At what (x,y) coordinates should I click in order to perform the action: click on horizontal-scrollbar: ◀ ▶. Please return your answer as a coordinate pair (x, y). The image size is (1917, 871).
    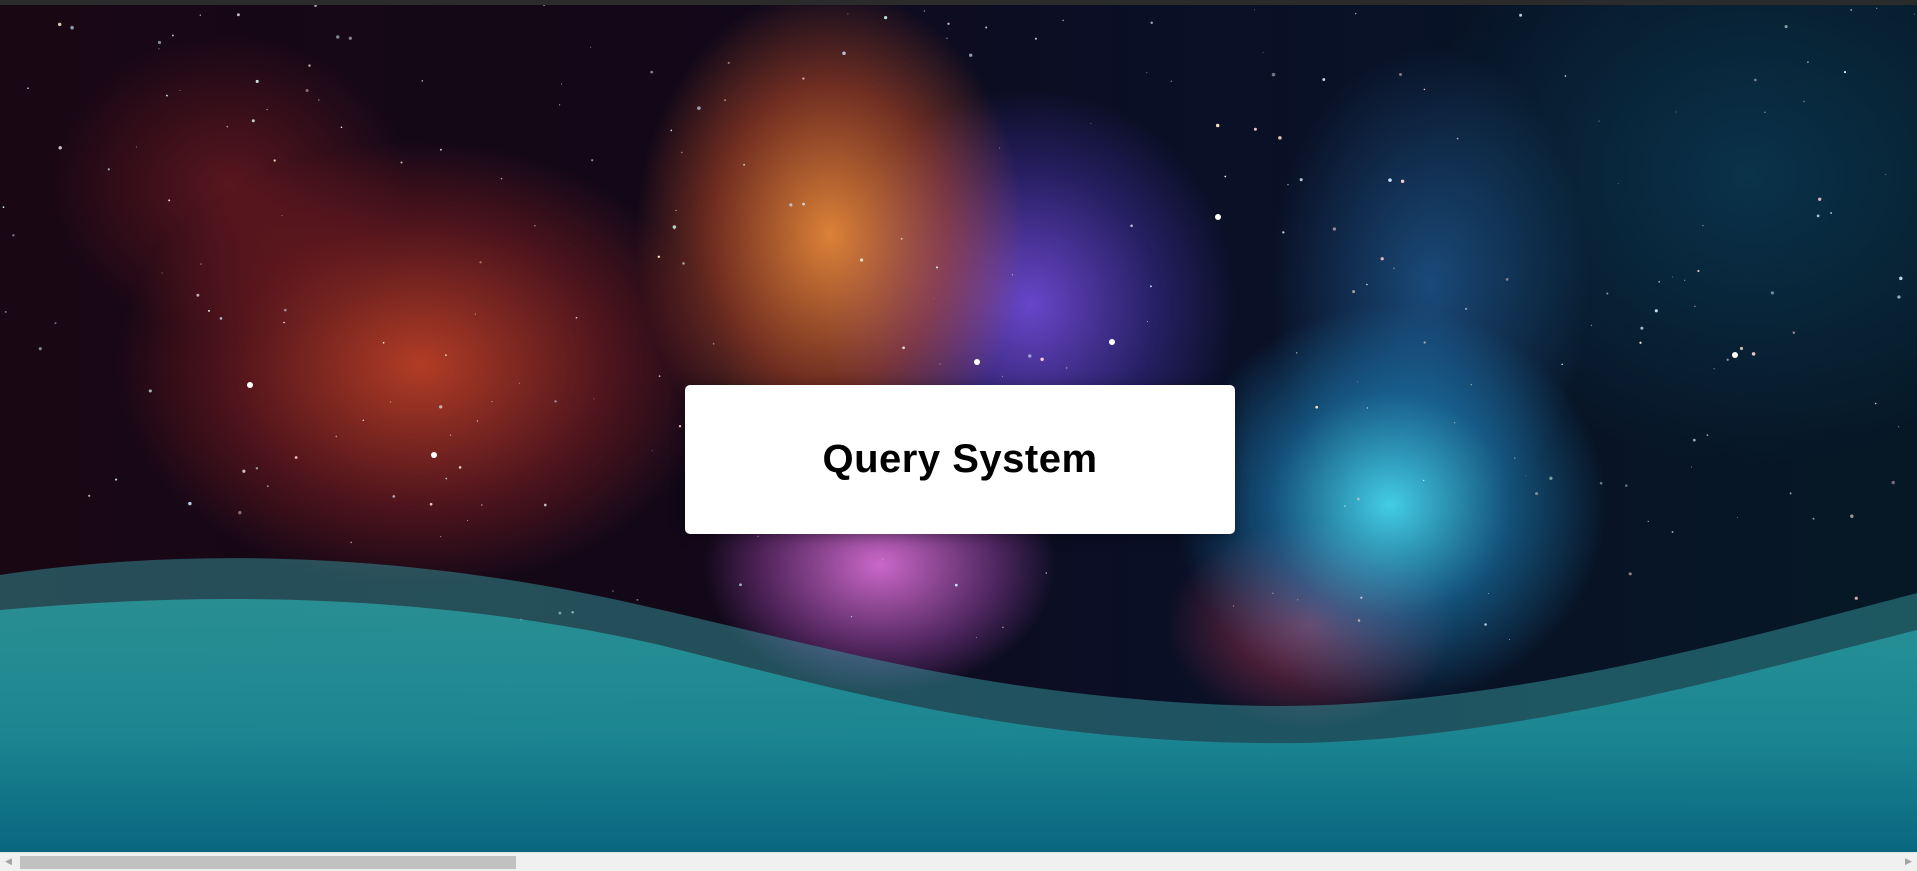
    Looking at the image, I should click on (958, 861).